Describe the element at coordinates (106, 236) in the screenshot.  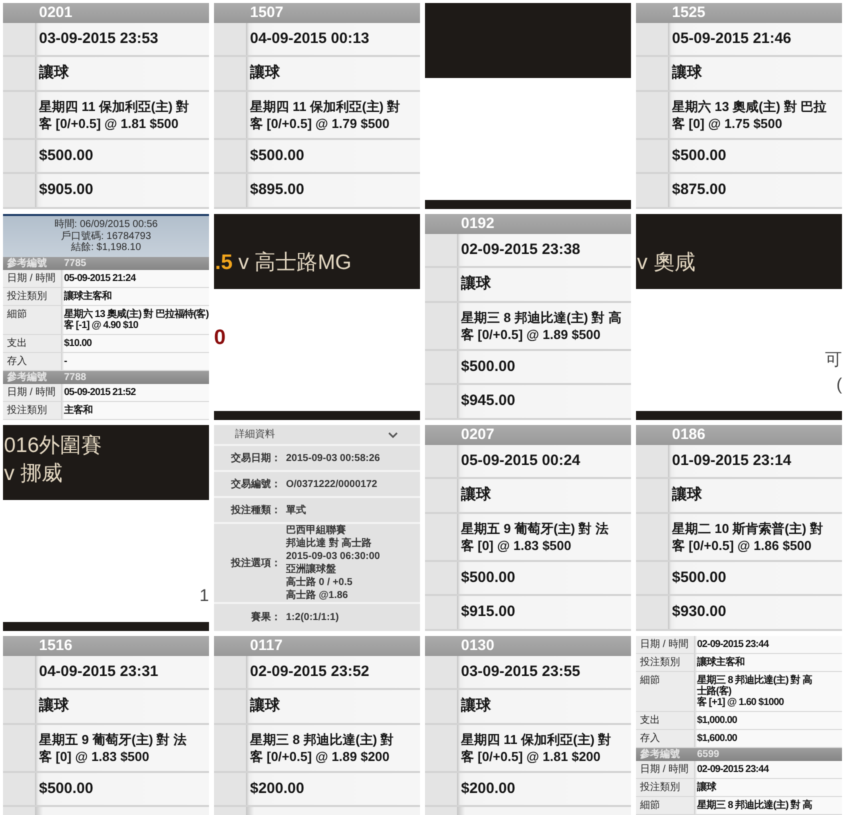
I see `summary-text: 戶口號碼: 16784793` at that location.